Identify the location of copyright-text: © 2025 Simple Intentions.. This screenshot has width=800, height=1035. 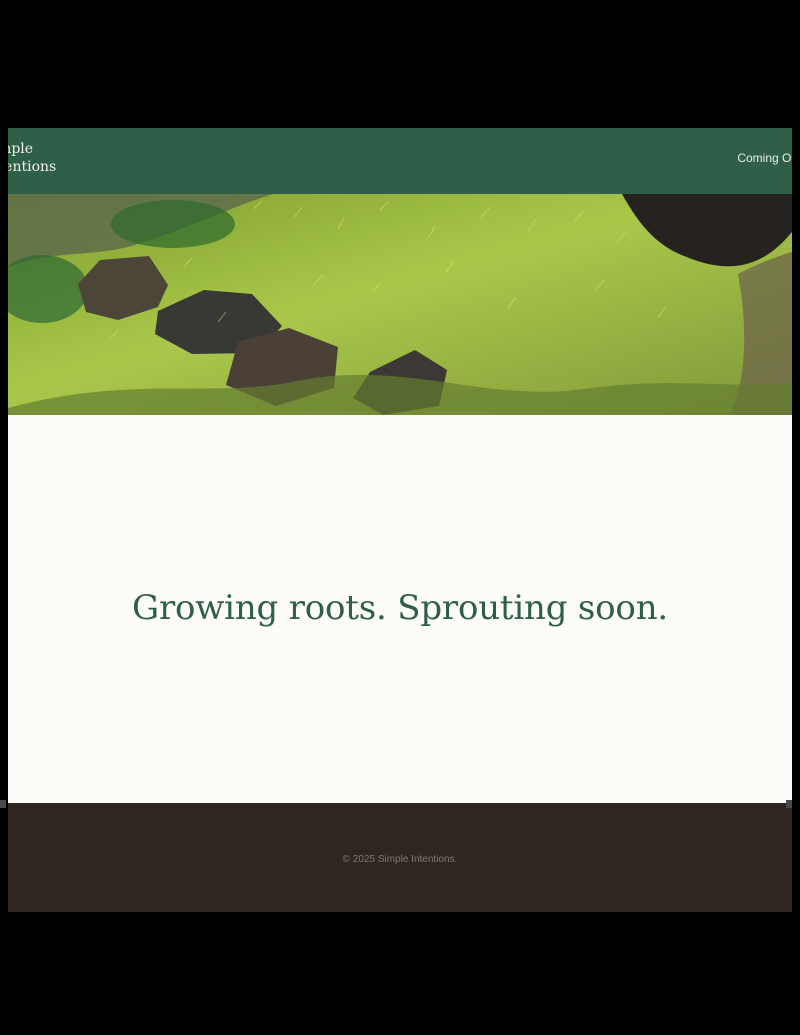
(400, 859).